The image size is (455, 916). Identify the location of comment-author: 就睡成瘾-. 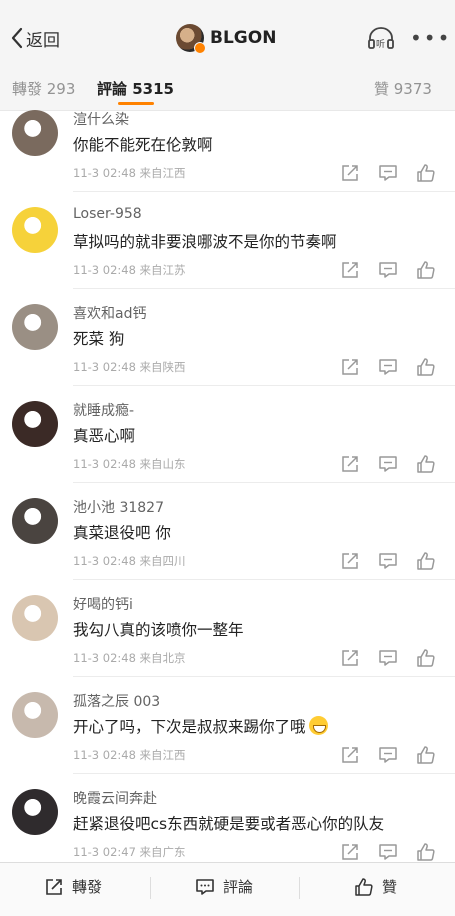
(103, 410).